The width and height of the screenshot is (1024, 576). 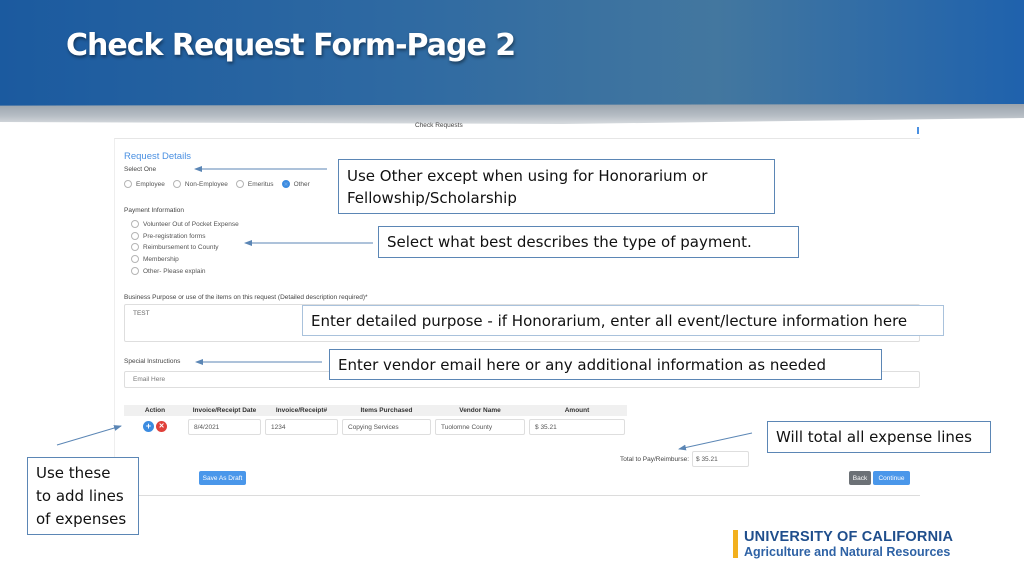 I want to click on total-label: Total to Pay/Reimburse:, so click(x=655, y=459).